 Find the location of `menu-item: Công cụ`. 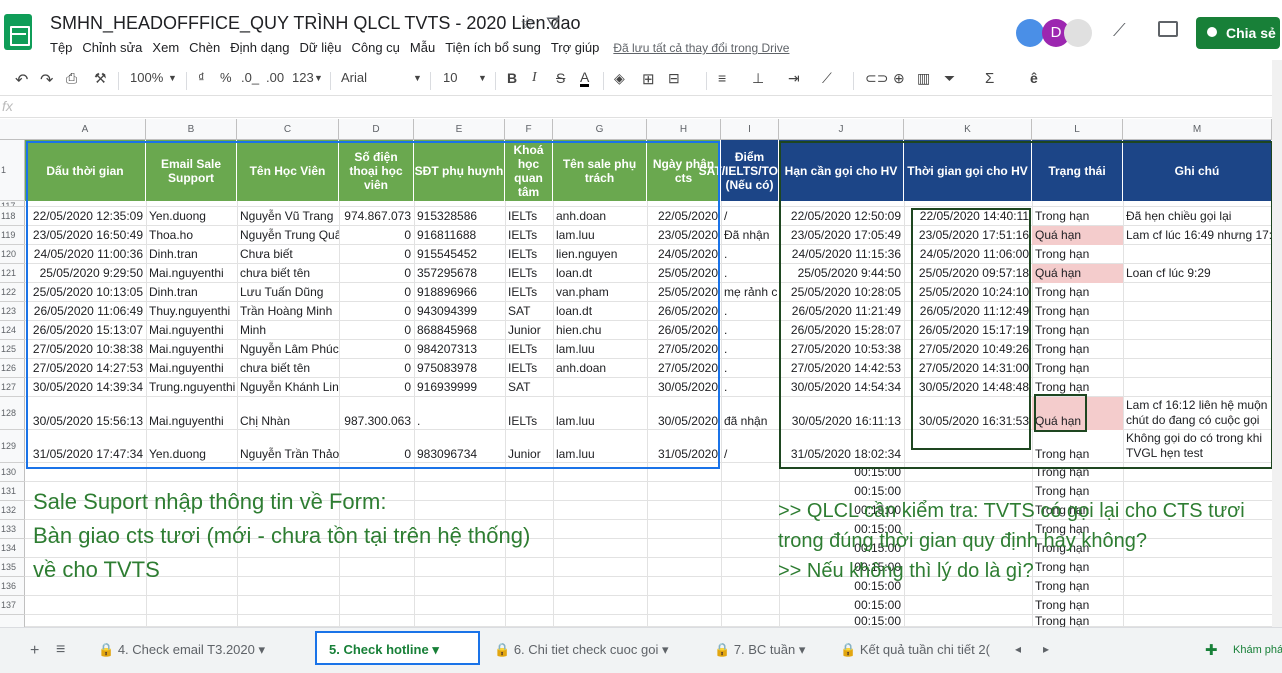

menu-item: Công cụ is located at coordinates (375, 47).